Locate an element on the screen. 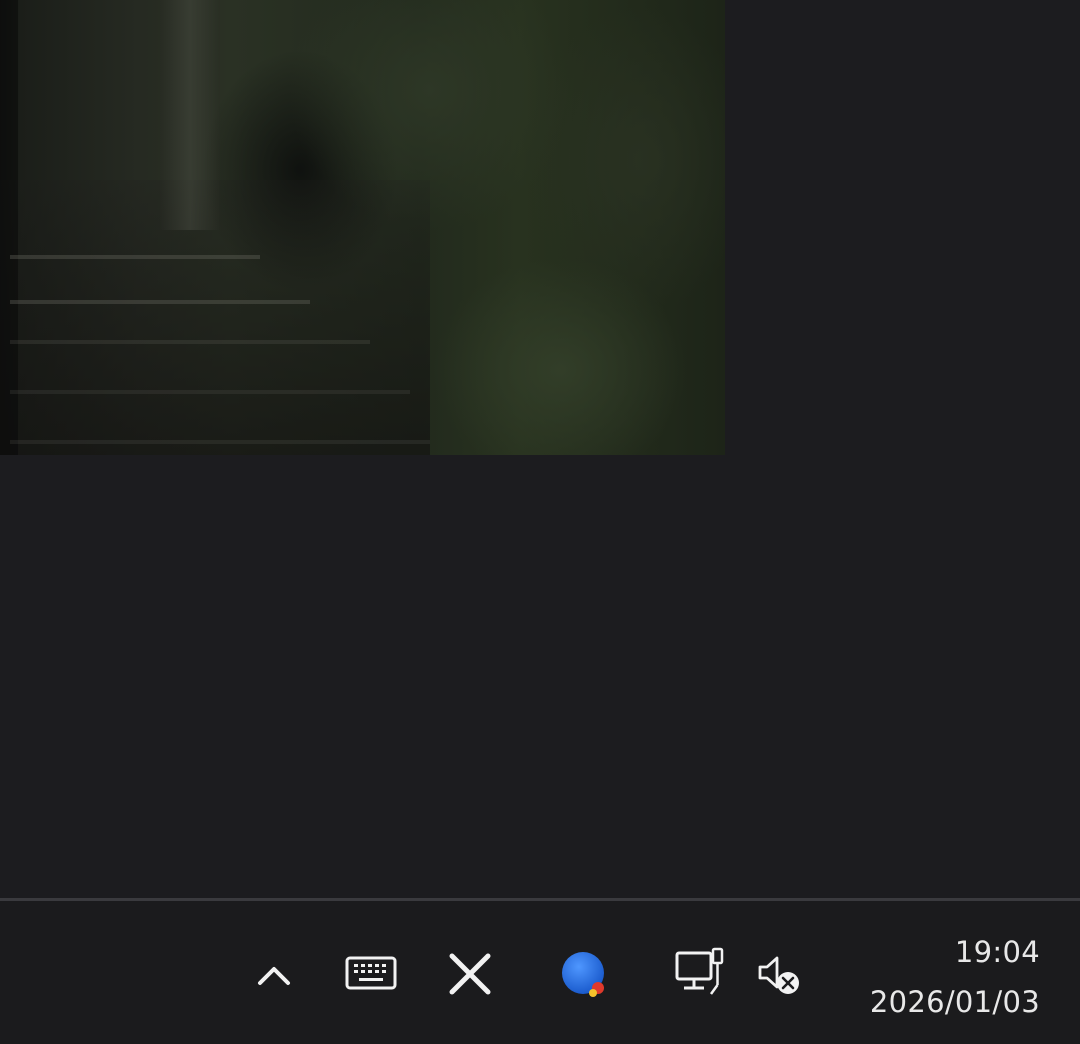 Image resolution: width=1080 pixels, height=1044 pixels. wallpaper-pillar is located at coordinates (190, 115).